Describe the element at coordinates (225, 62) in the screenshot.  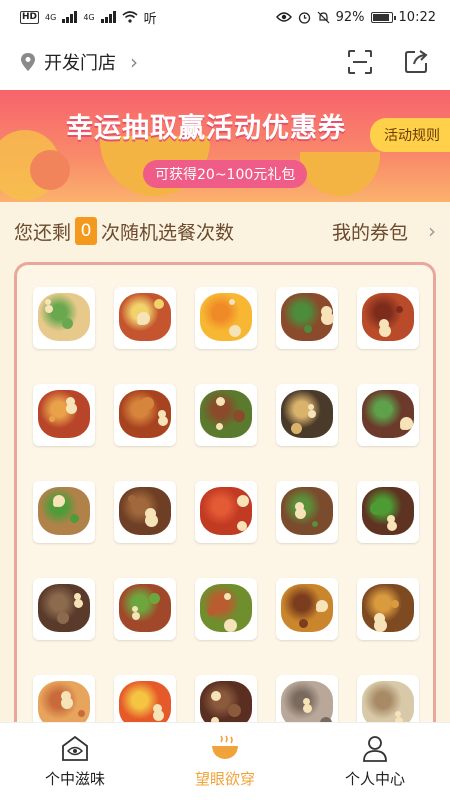
I see `app-header: 开发门店 ›` at that location.